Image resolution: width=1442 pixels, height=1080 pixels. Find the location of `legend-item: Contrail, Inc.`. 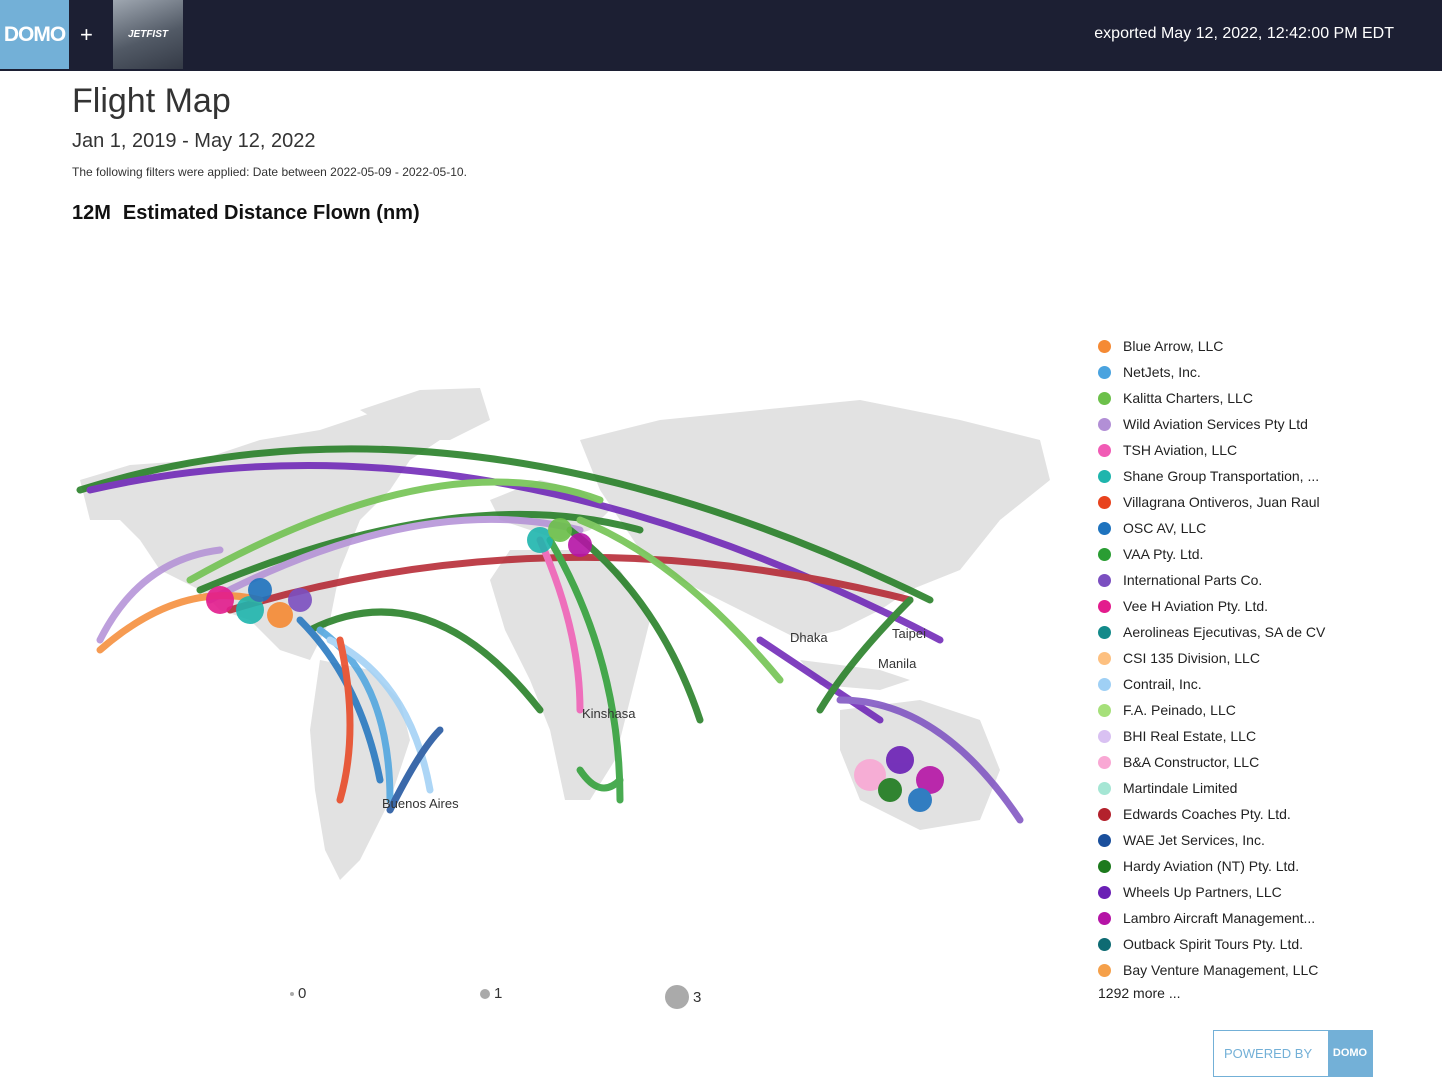

legend-item: Contrail, Inc. is located at coordinates (1248, 684).